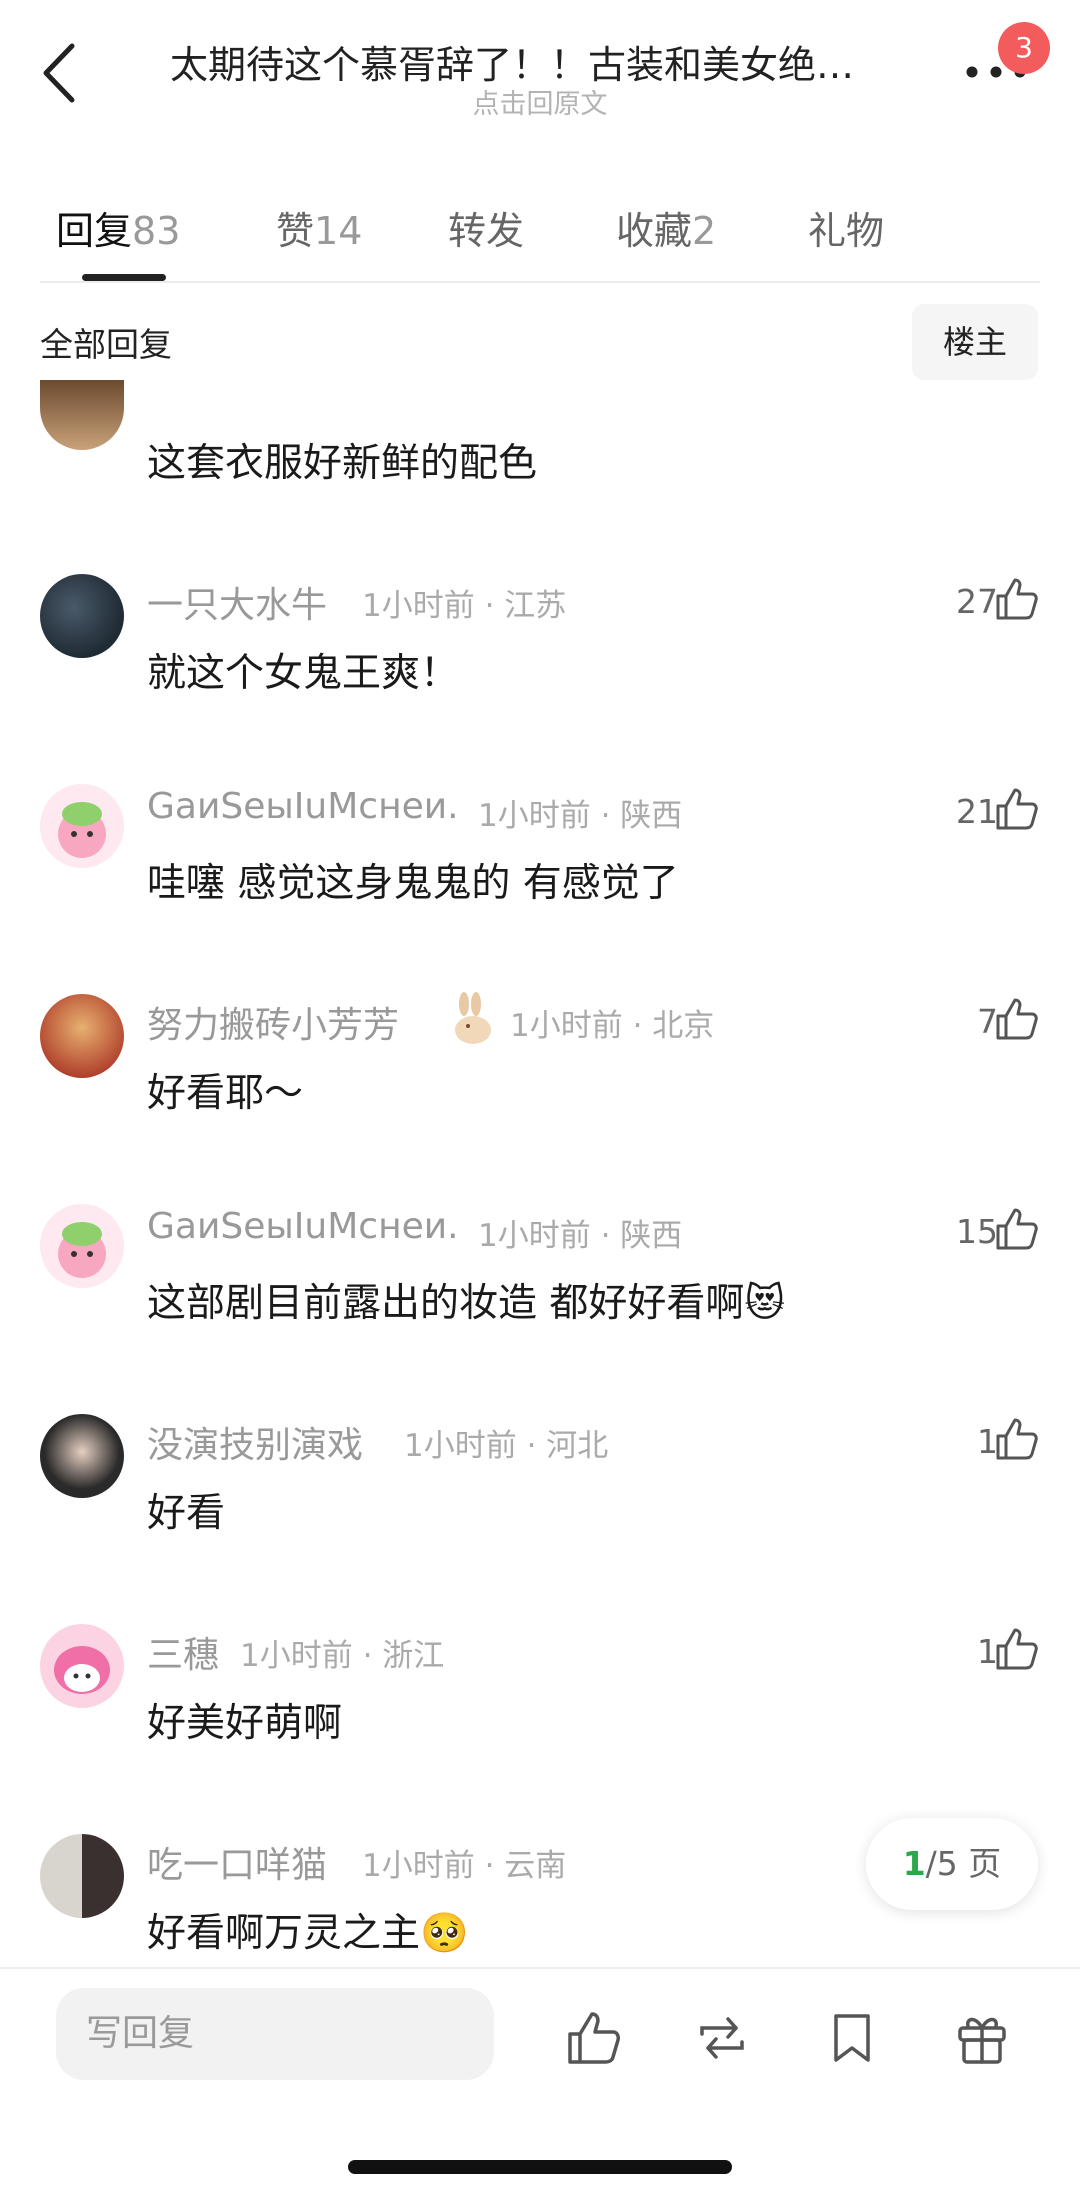 The width and height of the screenshot is (1080, 2195). I want to click on comment-text: 这部剧目前露出的妆造 都好好看啊😻, so click(466, 1303).